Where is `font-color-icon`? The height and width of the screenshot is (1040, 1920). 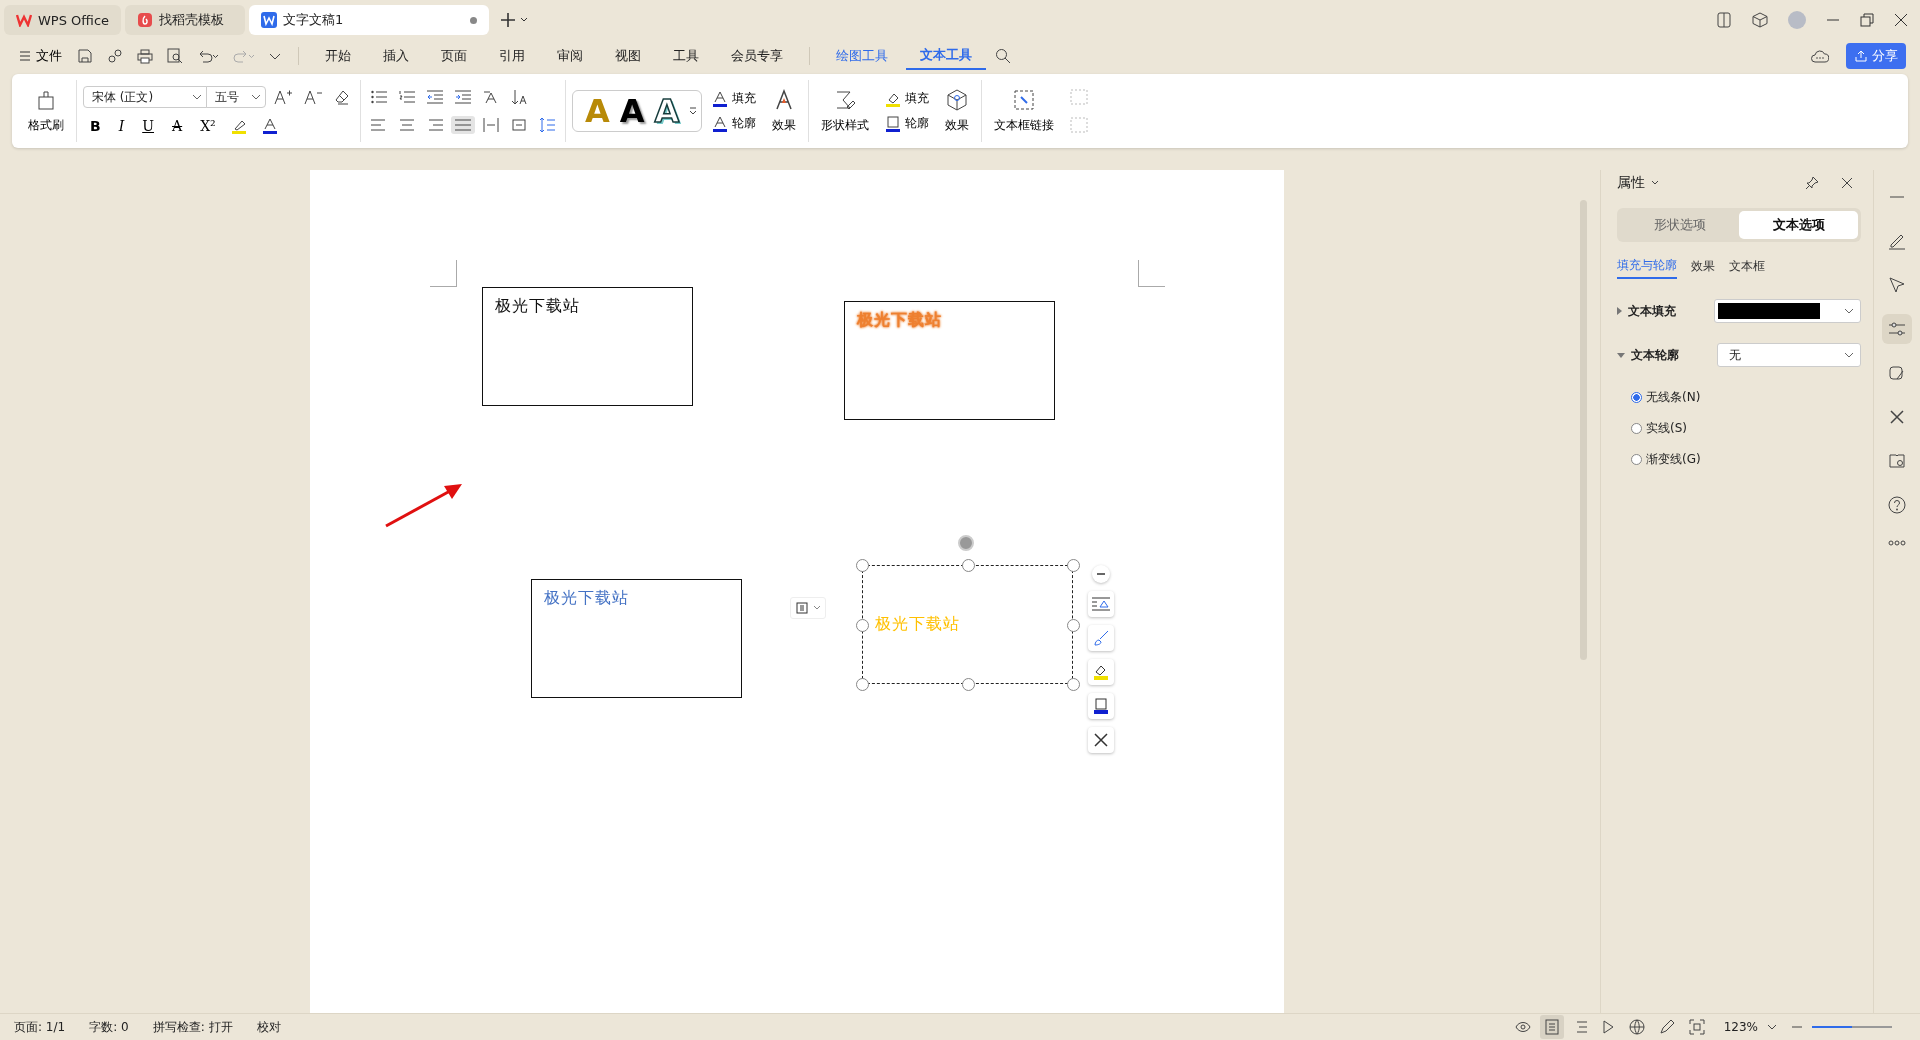
font-color-icon is located at coordinates (720, 98).